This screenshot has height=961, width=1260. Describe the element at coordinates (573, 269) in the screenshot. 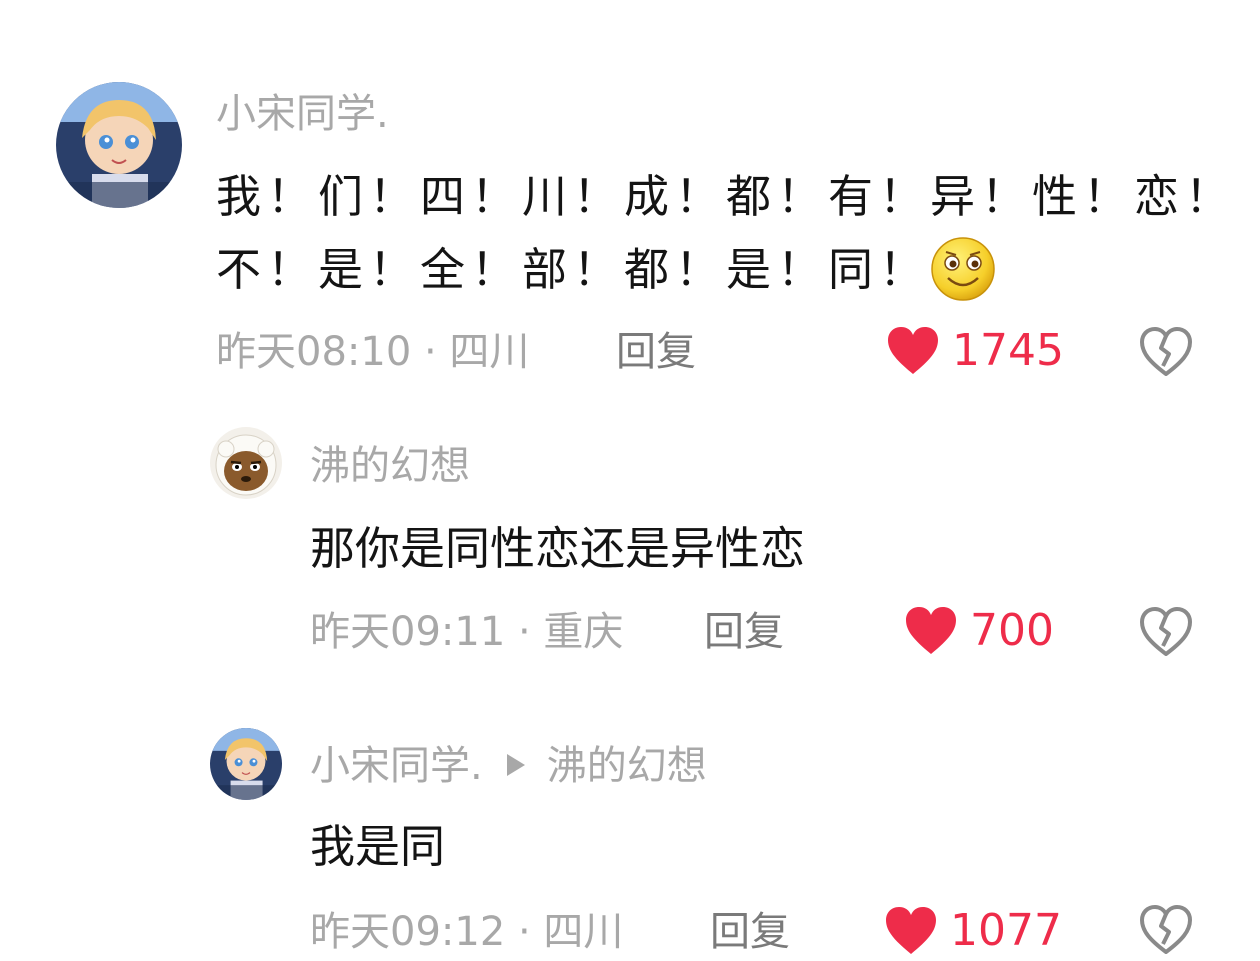

I see `comment-text-line-2-text: 不！是！全！部！都！是！同！` at that location.